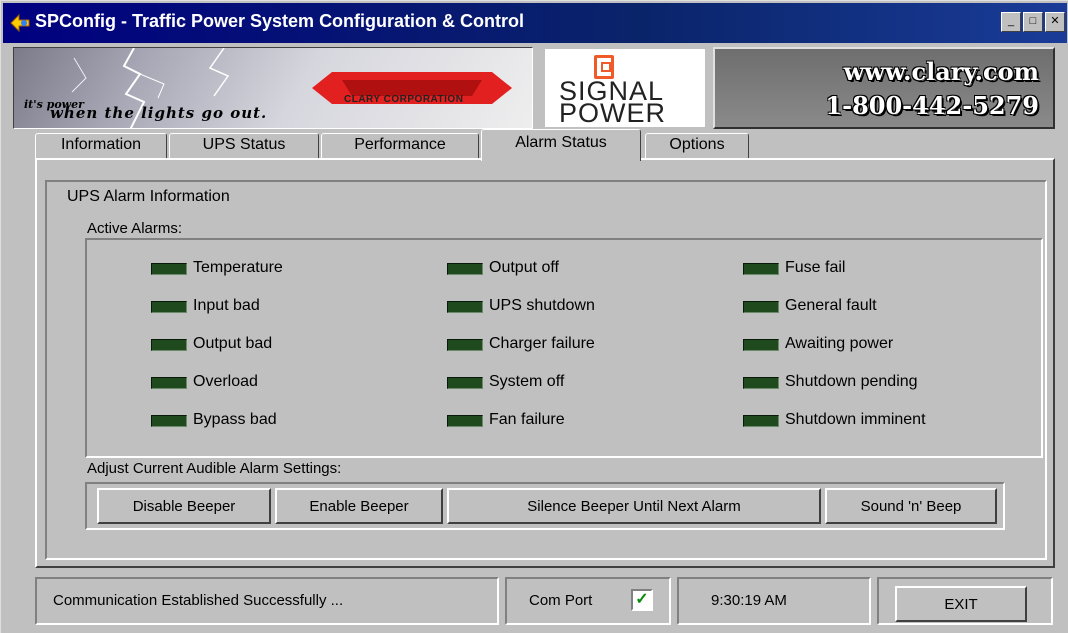 This screenshot has height=633, width=1068. What do you see at coordinates (961, 604) in the screenshot?
I see `exit-button: EXIT` at bounding box center [961, 604].